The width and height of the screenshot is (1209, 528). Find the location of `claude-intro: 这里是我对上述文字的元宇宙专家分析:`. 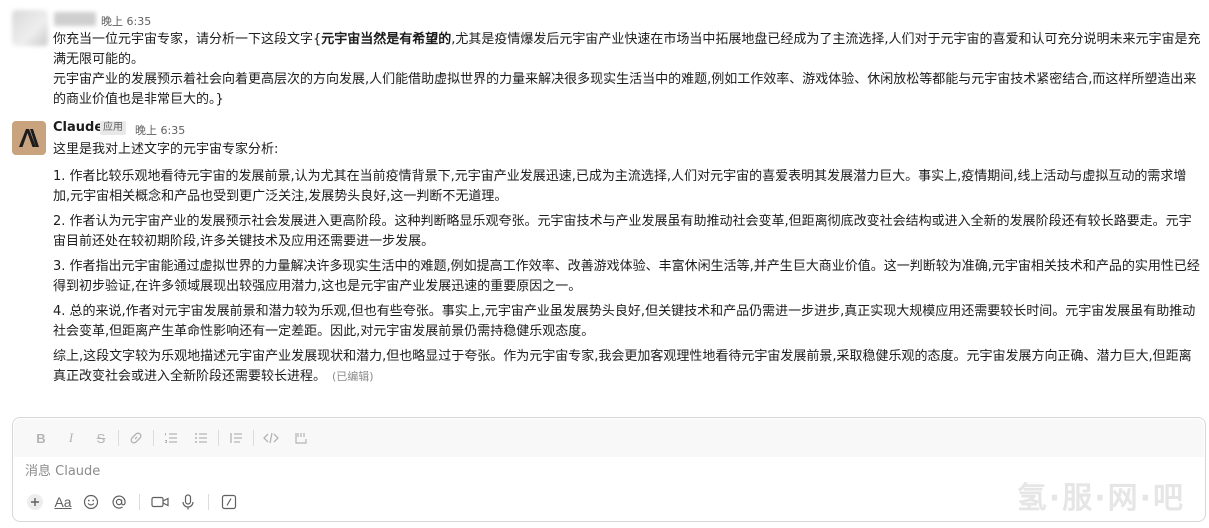

claude-intro: 这里是我对上述文字的元宇宙专家分析: is located at coordinates (166, 149).